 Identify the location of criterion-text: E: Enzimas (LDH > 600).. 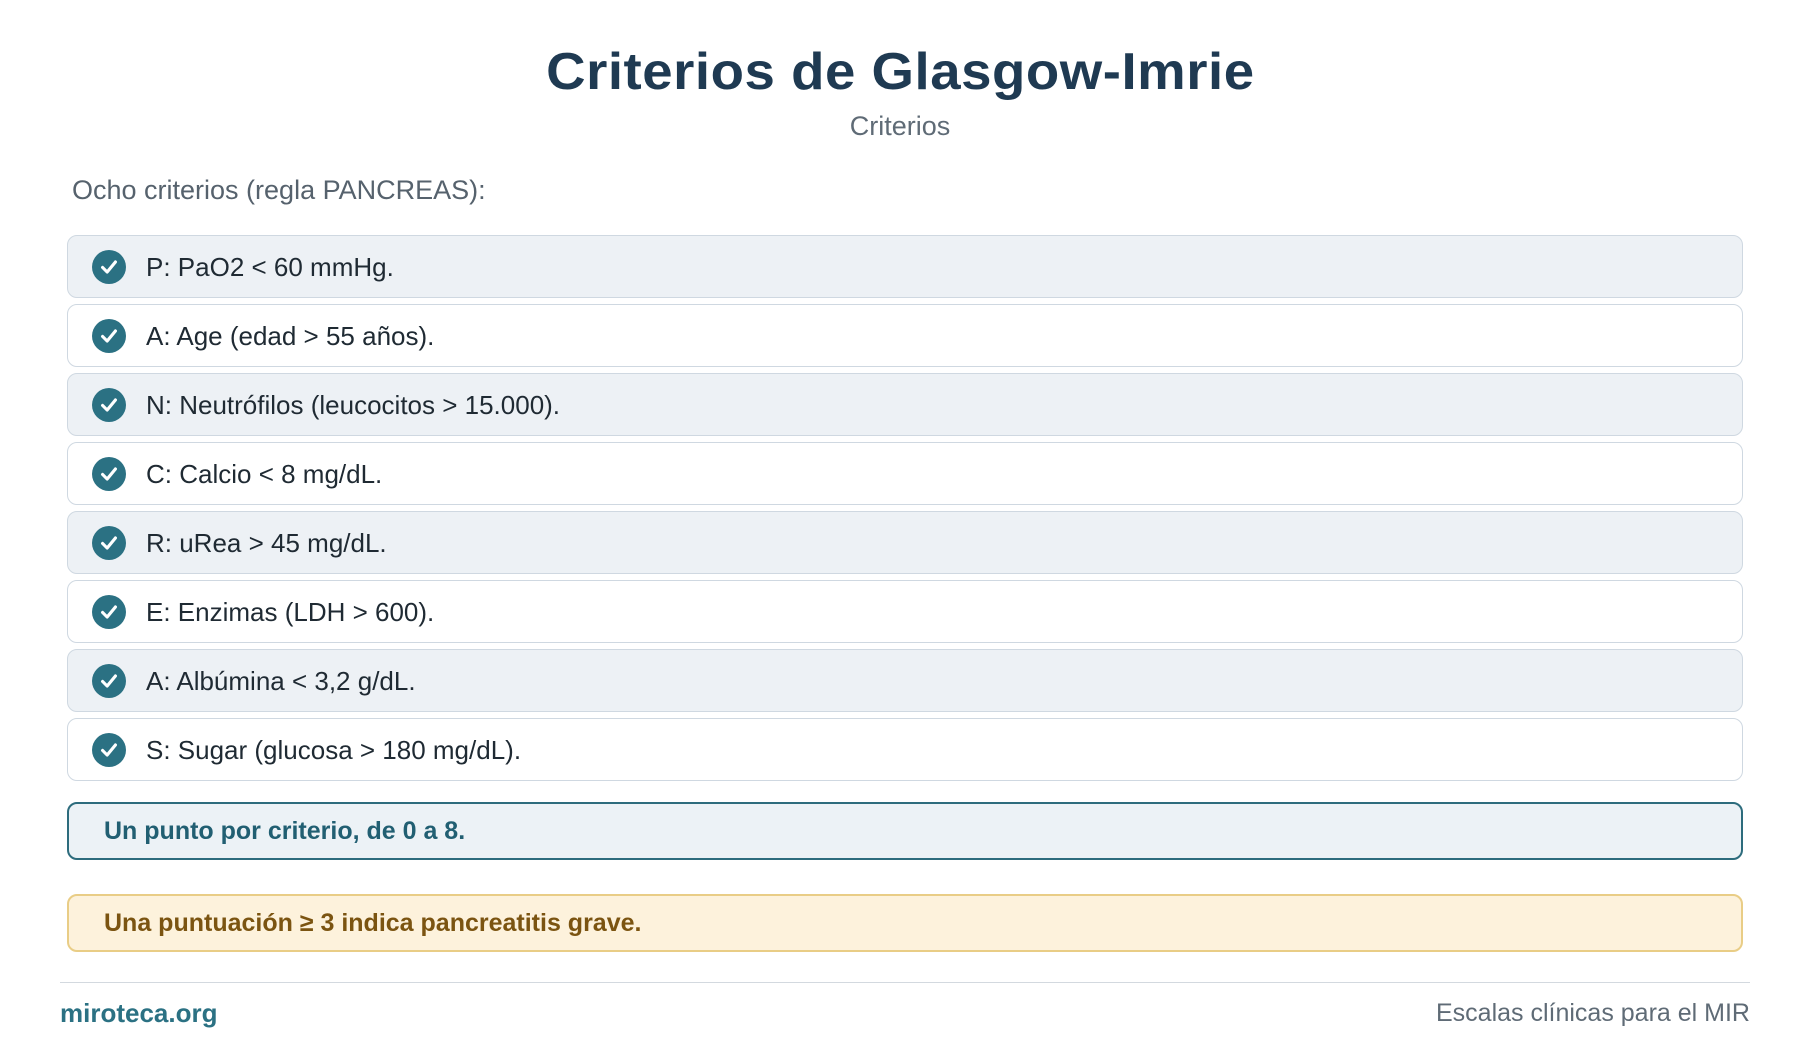
(290, 611).